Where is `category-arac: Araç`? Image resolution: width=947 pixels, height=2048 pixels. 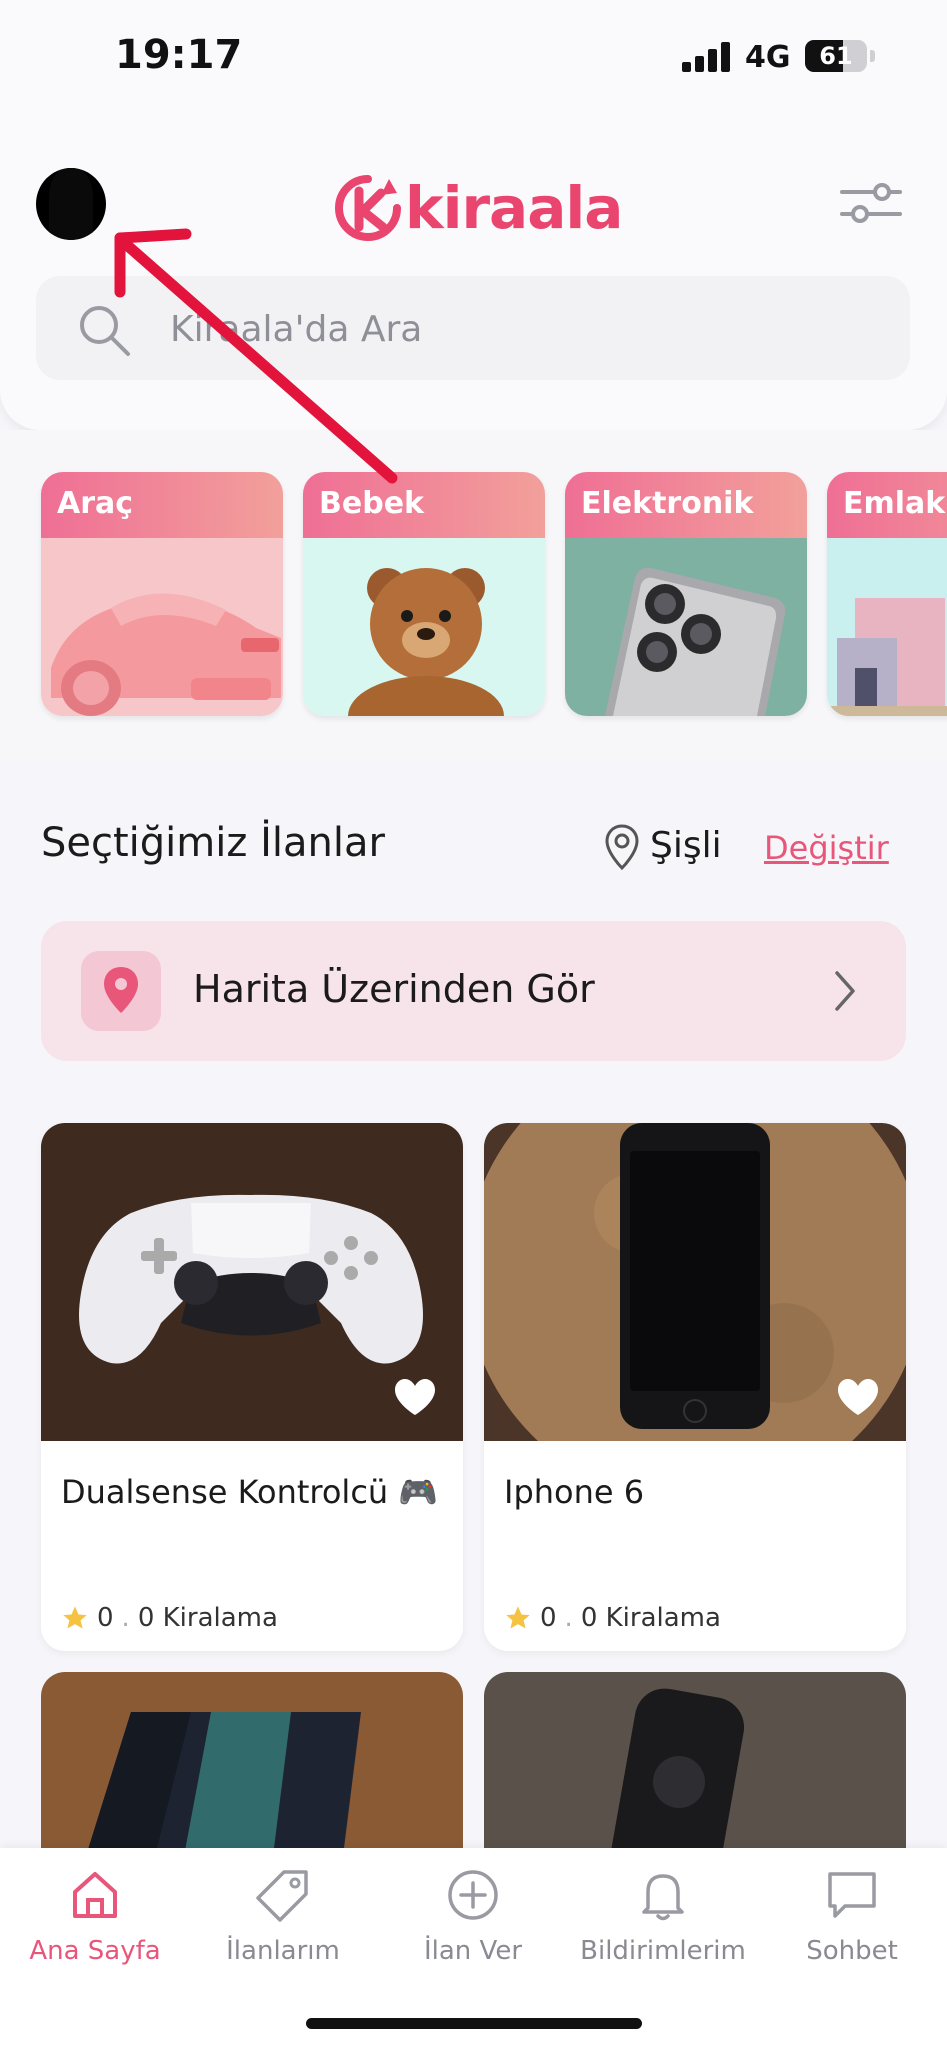
category-arac: Araç is located at coordinates (162, 594).